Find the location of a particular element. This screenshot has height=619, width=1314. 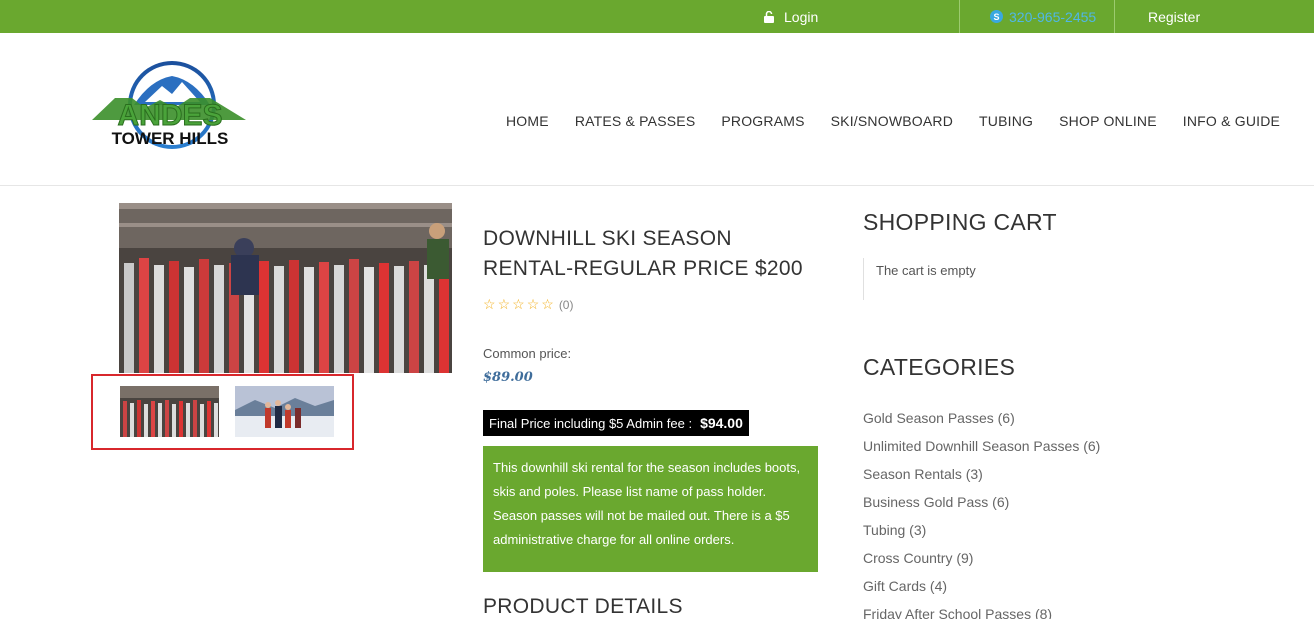

nav-home: HOME is located at coordinates (527, 121).